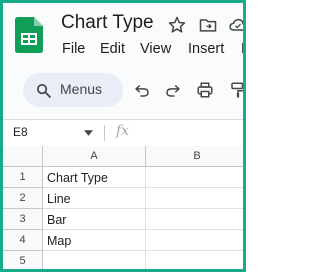 This screenshot has height=272, width=320. Describe the element at coordinates (81, 89) in the screenshot. I see `search-menus-label: Menus` at that location.